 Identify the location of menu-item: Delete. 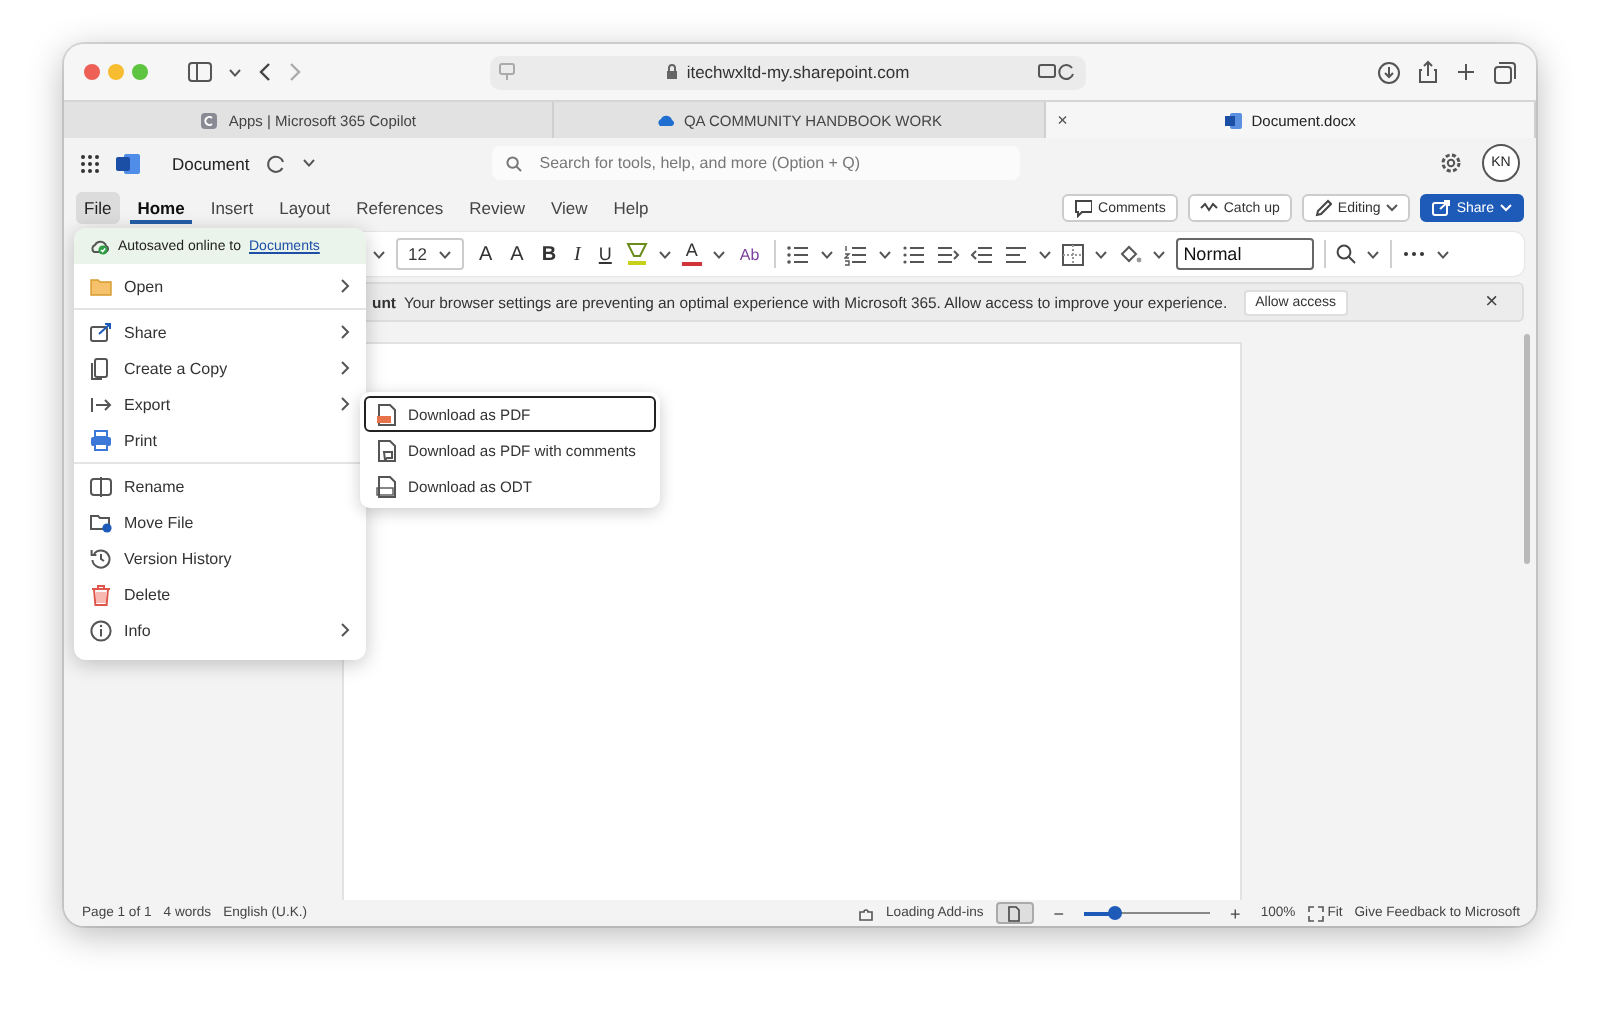
(220, 594).